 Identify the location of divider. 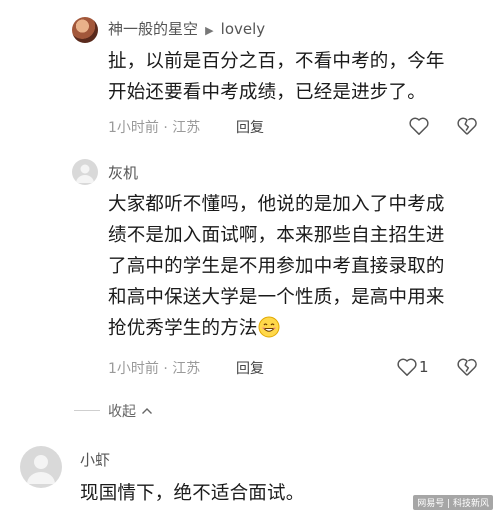
(87, 410).